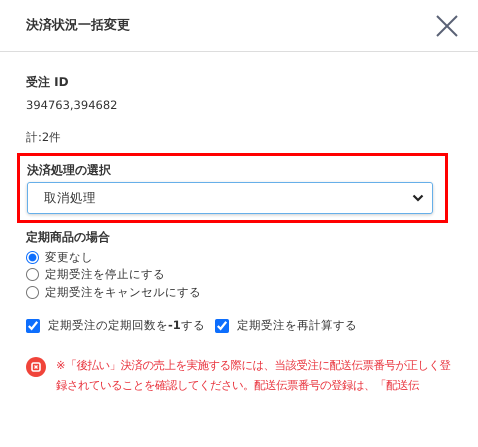  Describe the element at coordinates (69, 258) in the screenshot. I see `radio-label: 変更なし` at that location.